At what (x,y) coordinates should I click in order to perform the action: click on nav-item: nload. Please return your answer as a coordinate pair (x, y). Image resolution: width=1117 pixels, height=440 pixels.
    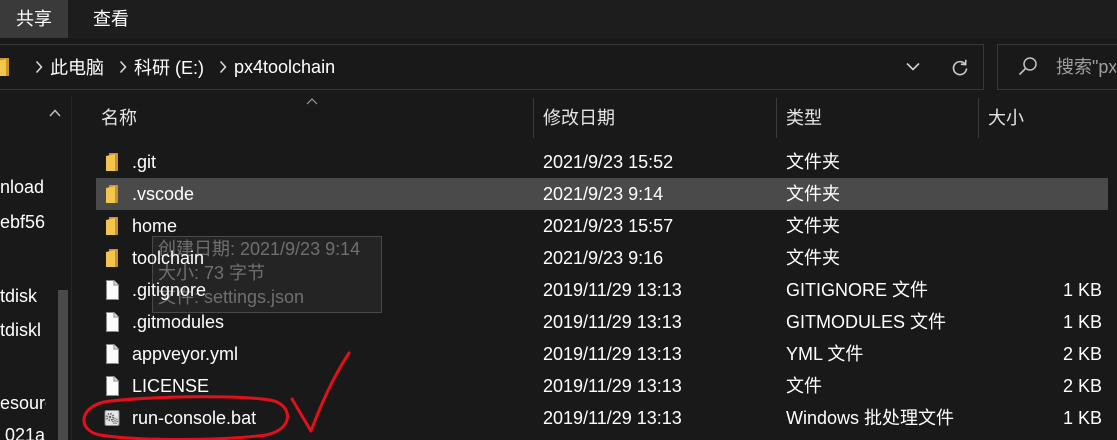
    Looking at the image, I should click on (22, 187).